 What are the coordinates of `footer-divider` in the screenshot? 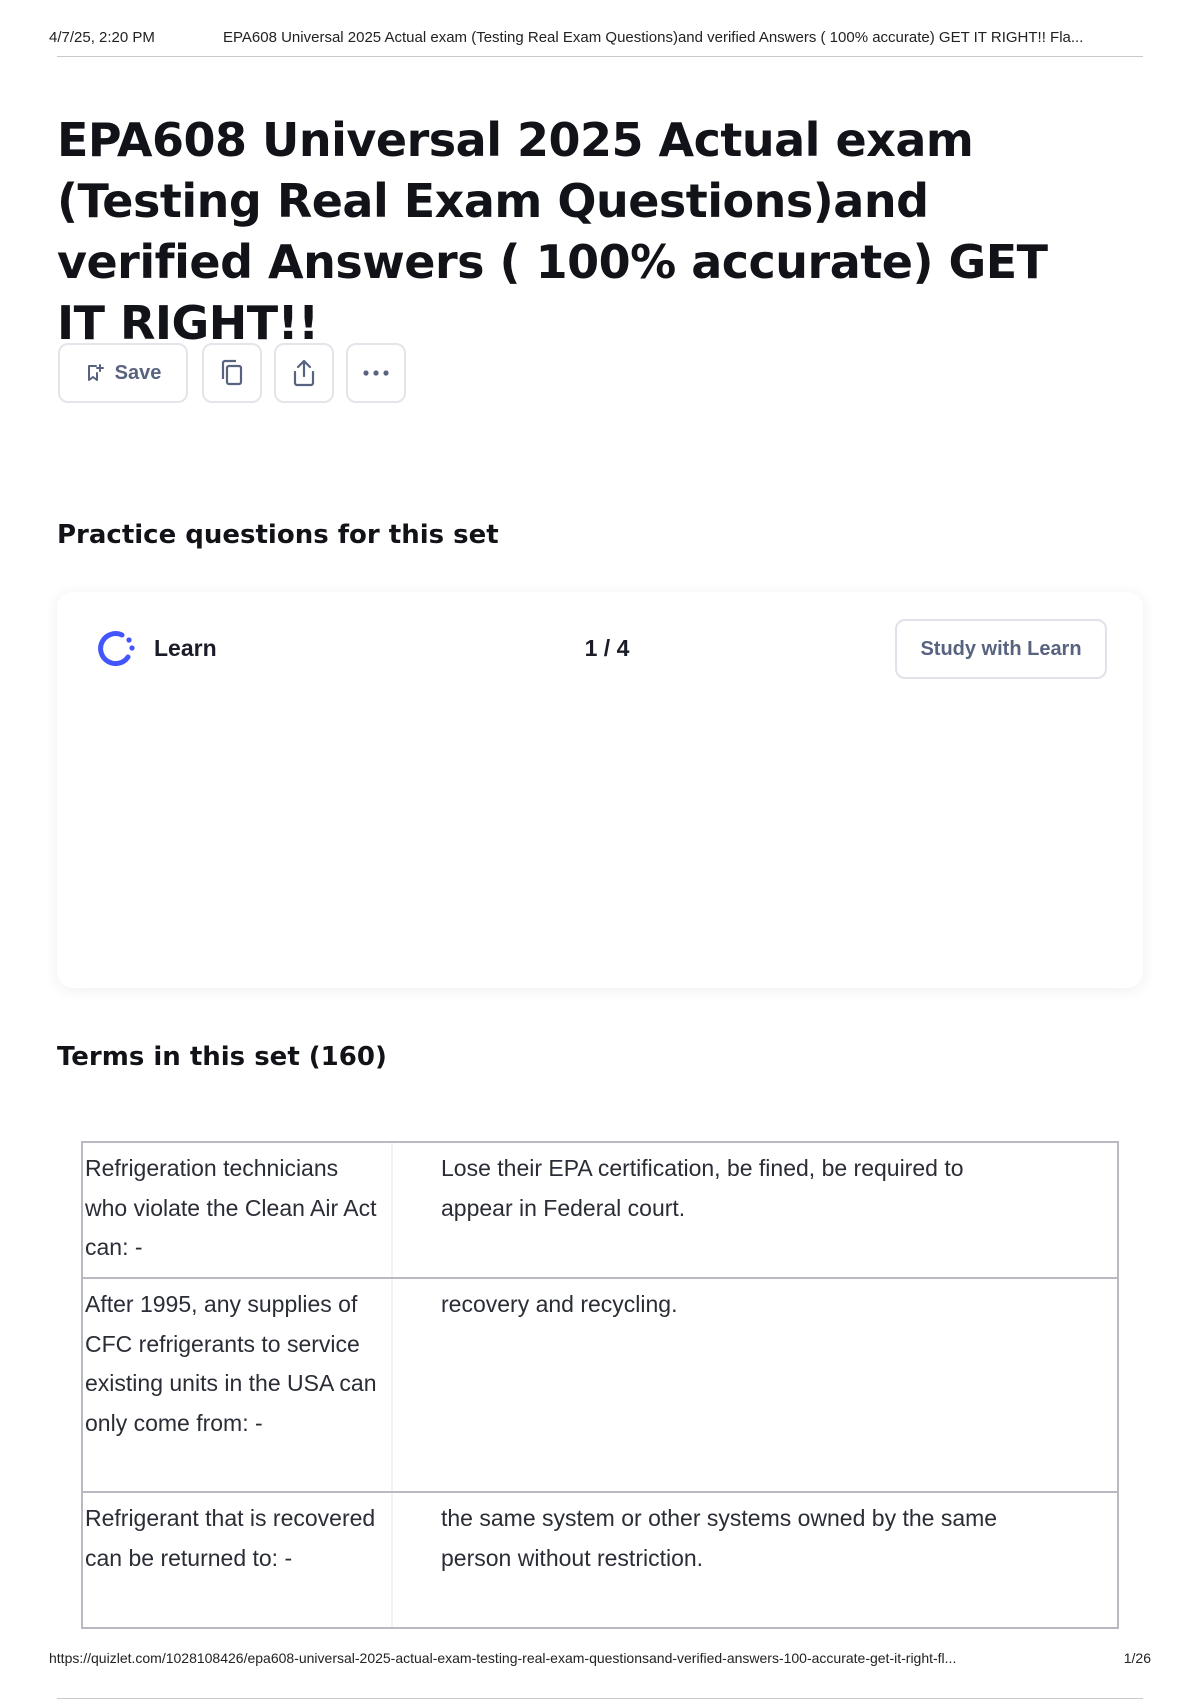 It's located at (600, 1698).